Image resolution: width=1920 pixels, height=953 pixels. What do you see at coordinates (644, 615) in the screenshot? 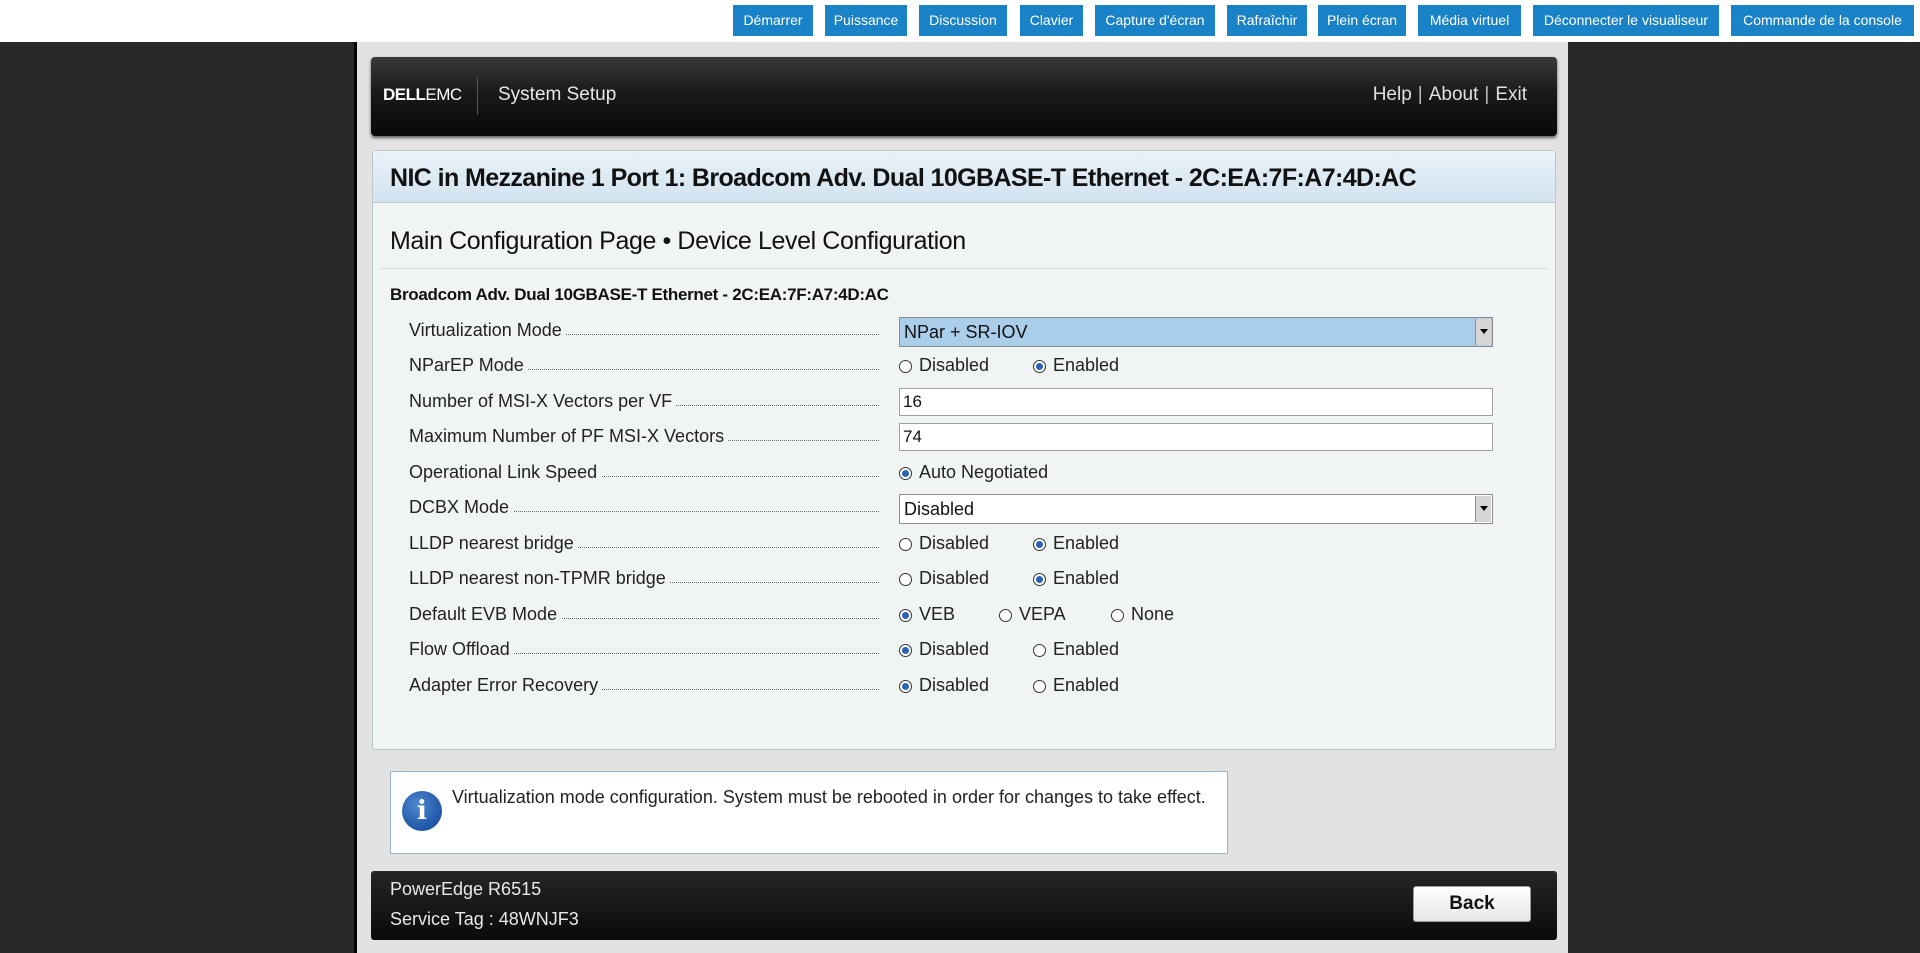
I see `setting-label: Default EVB Mode` at bounding box center [644, 615].